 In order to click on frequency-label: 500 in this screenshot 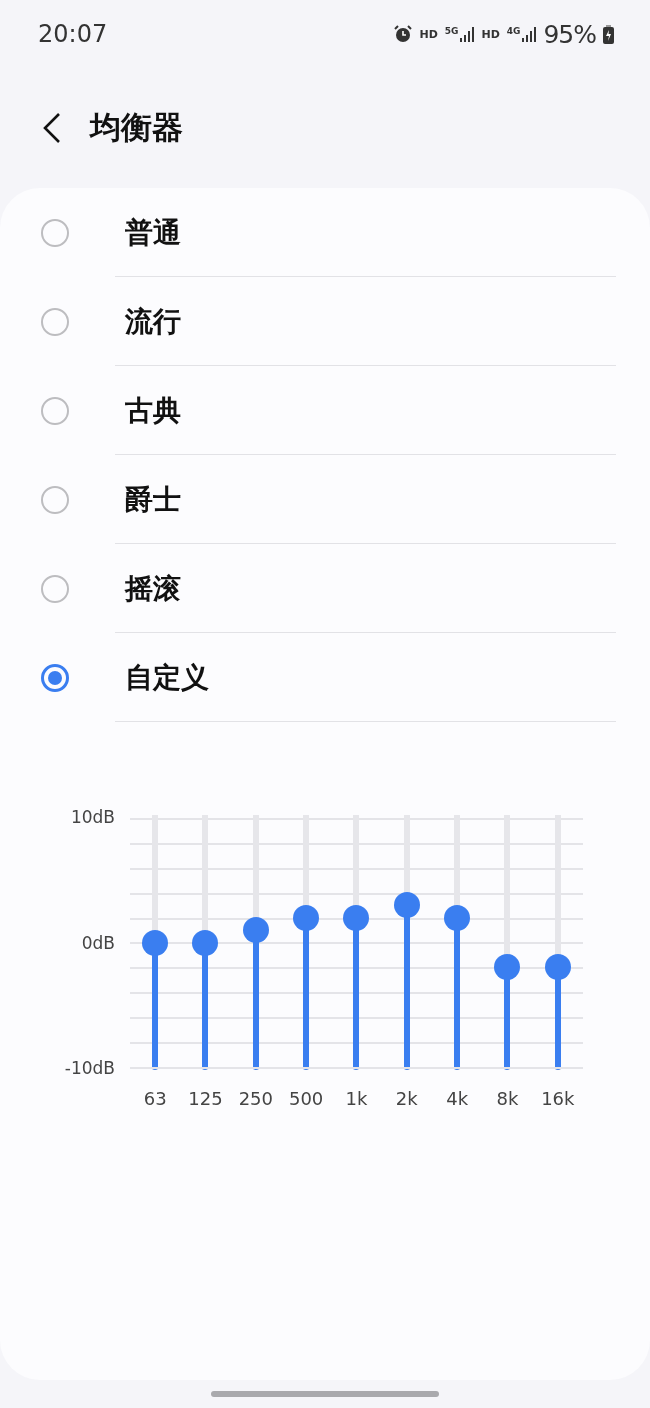, I will do `click(306, 1098)`.